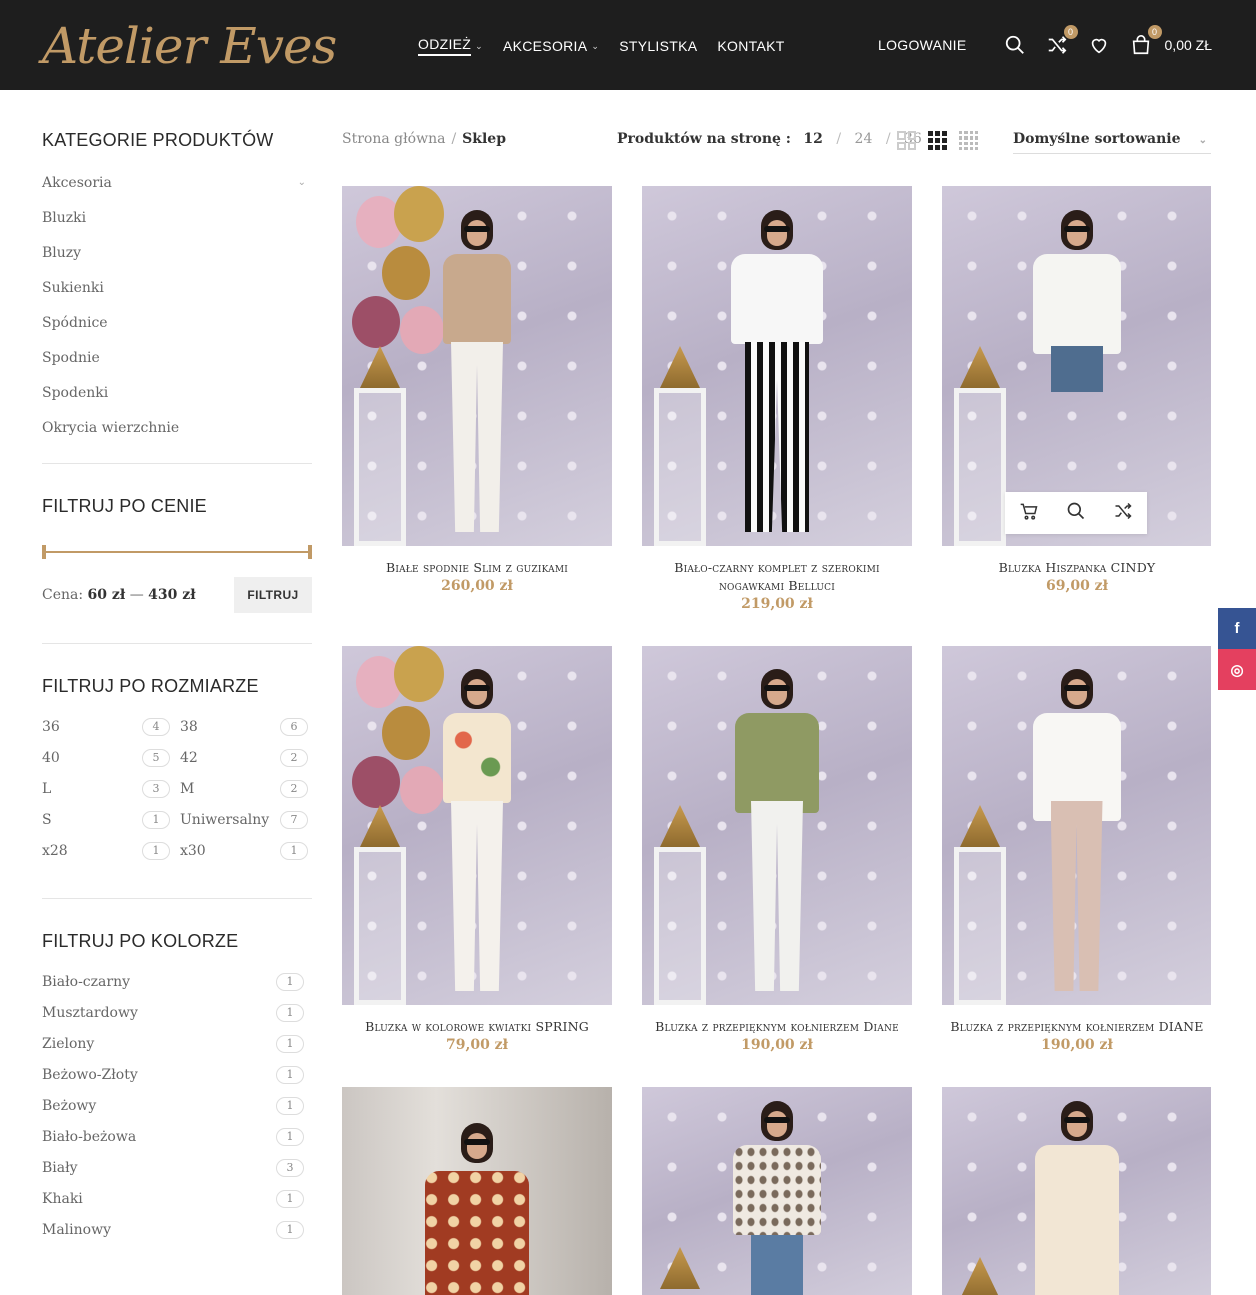 The height and width of the screenshot is (1295, 1256). Describe the element at coordinates (450, 46) in the screenshot. I see `nav-item-odziez: ODZIEŻ ⌄` at that location.